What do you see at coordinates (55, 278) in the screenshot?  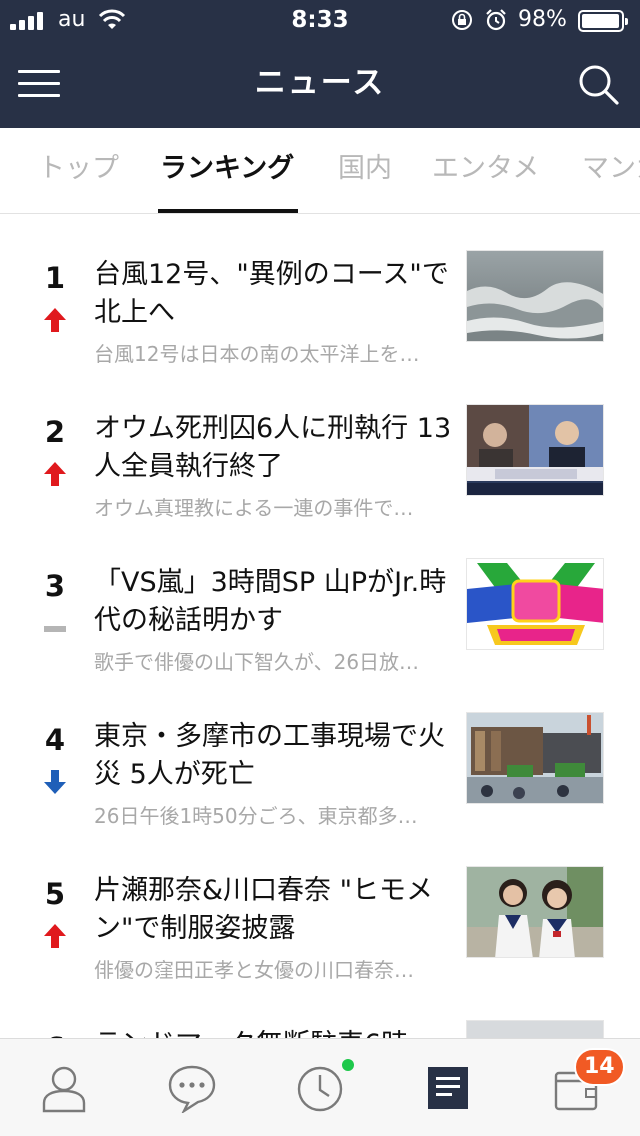 I see `rank-number: 1` at bounding box center [55, 278].